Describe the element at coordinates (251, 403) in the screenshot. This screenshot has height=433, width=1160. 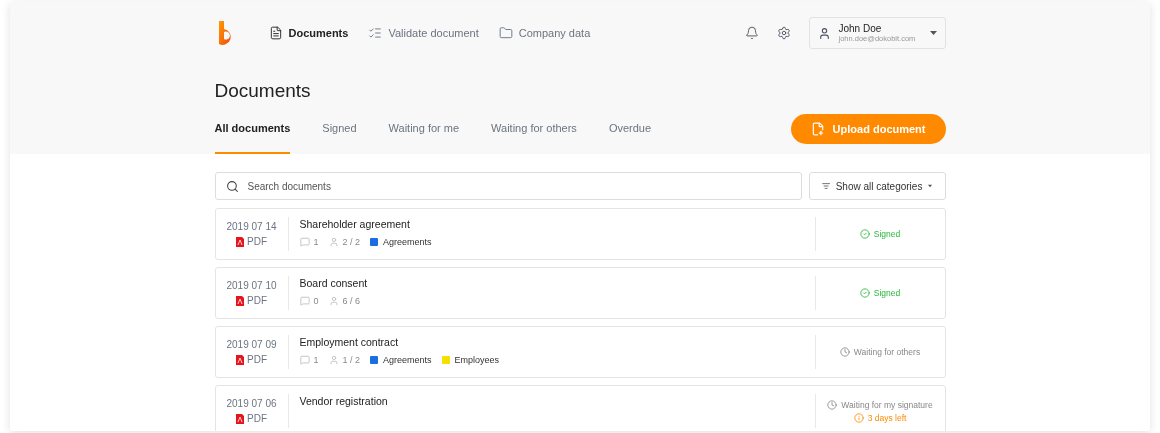
I see `document-date: 2019 07 06` at that location.